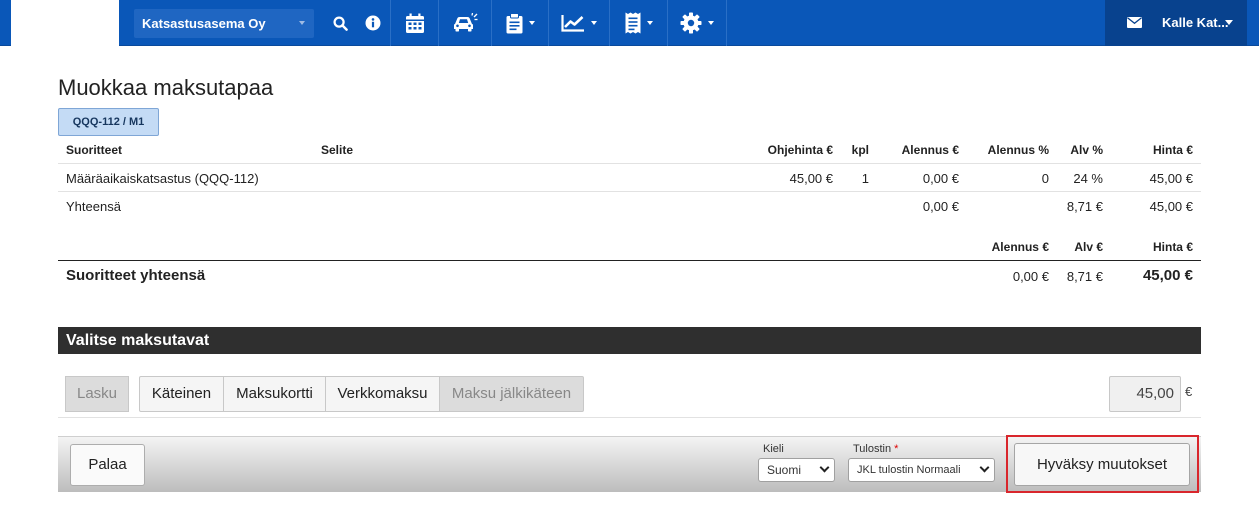 This screenshot has width=1259, height=505. Describe the element at coordinates (1086, 150) in the screenshot. I see `col-header-alv-pct: Alv %` at that location.